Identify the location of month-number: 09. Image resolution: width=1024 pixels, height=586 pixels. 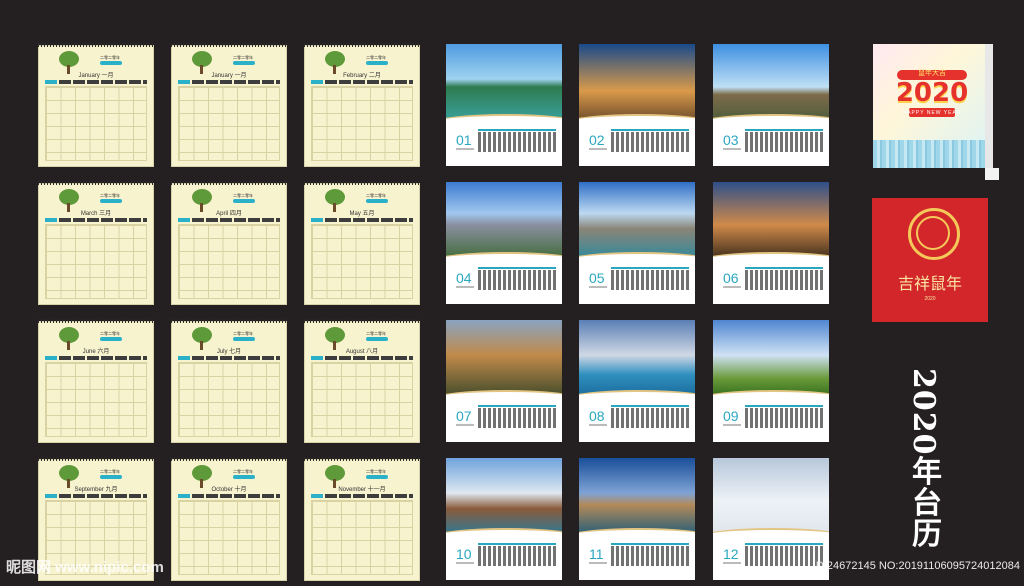
(731, 416).